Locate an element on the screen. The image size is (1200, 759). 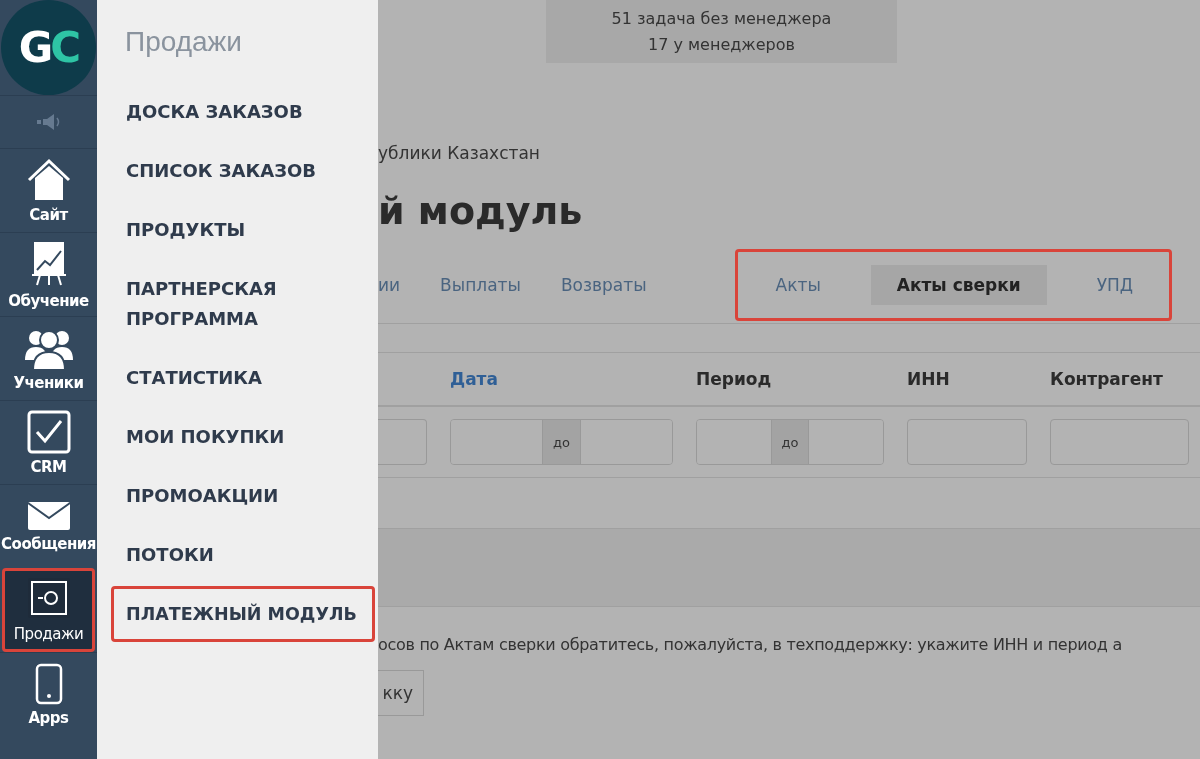
nav-item: Продажи is located at coordinates (48, 610).